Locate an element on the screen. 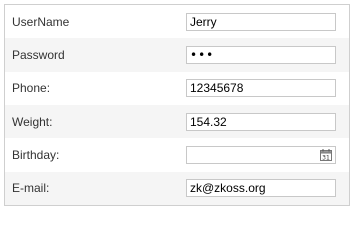 Image resolution: width=356 pixels, height=240 pixels. weight-label: Weight: is located at coordinates (32, 121).